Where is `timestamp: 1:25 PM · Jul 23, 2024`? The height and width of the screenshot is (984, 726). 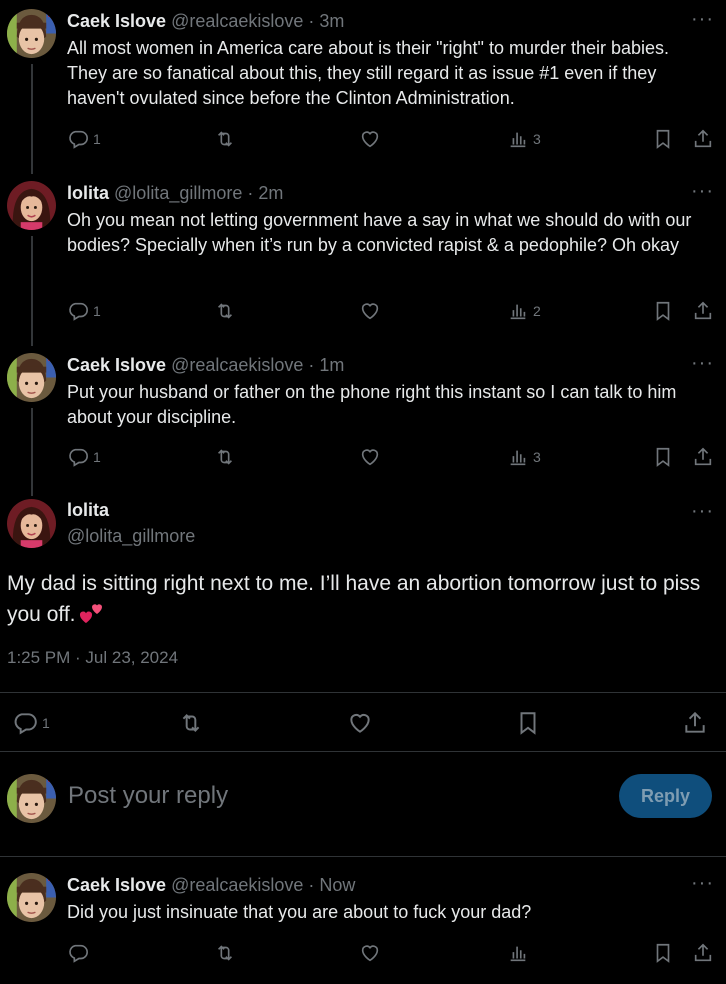
timestamp: 1:25 PM · Jul 23, 2024 is located at coordinates (92, 658).